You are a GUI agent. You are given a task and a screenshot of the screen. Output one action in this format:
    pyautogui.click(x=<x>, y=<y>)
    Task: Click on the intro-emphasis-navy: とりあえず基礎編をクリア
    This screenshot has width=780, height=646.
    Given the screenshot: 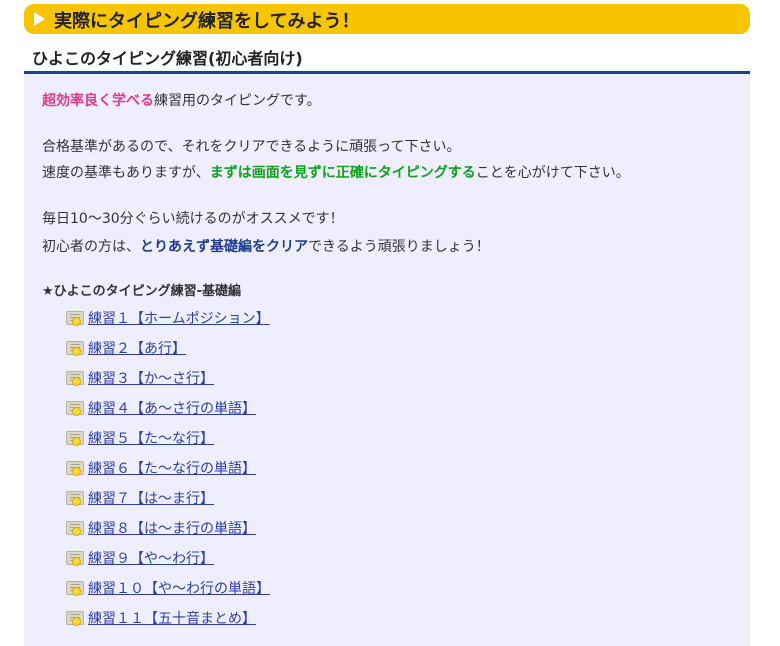 What is the action you would take?
    pyautogui.click(x=224, y=247)
    